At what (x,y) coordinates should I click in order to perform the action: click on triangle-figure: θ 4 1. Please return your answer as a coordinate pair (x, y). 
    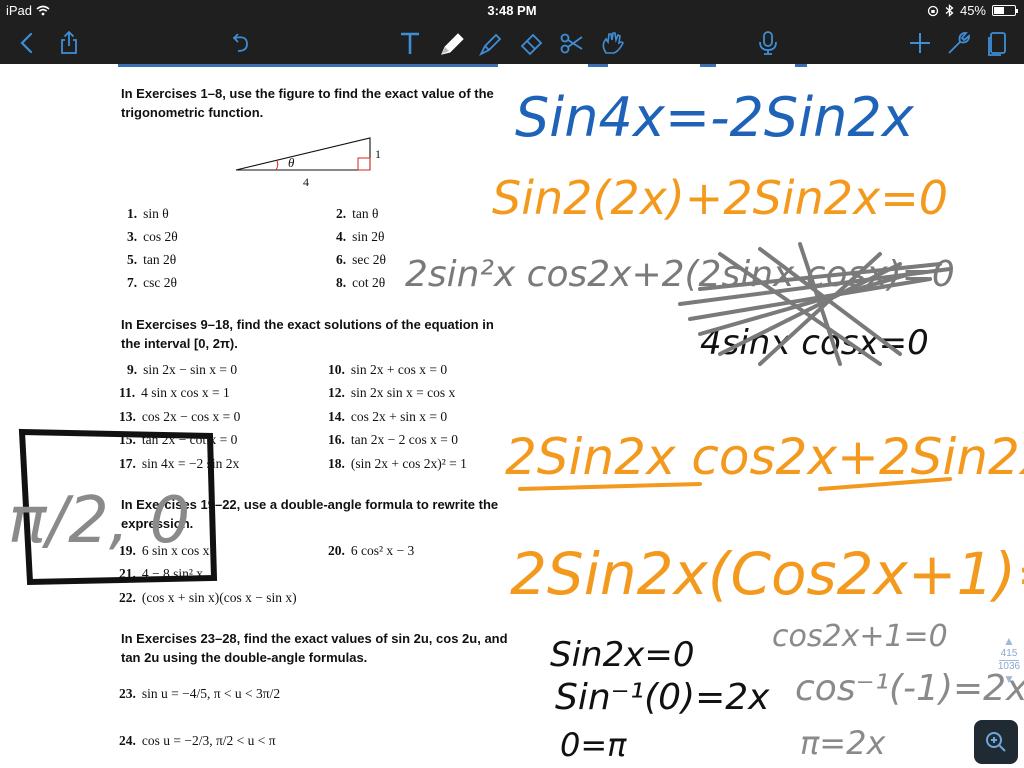
    Looking at the image, I should click on (308, 163).